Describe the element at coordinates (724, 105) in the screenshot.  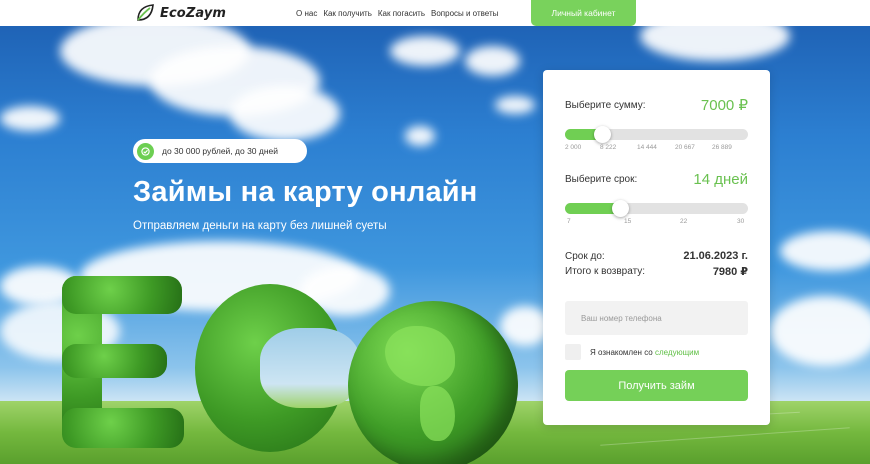
I see `amount-value: 7000 ₽` at that location.